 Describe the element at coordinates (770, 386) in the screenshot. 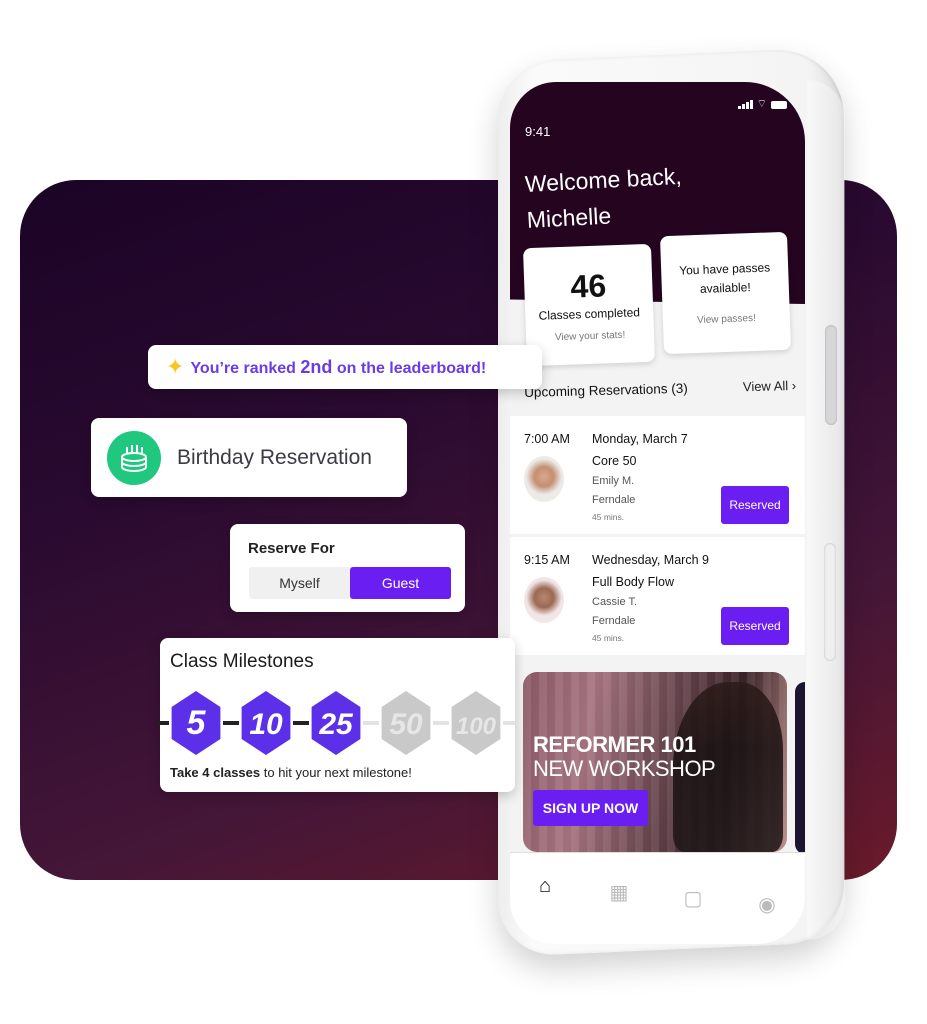

I see `view-all-link: View All ›` at that location.